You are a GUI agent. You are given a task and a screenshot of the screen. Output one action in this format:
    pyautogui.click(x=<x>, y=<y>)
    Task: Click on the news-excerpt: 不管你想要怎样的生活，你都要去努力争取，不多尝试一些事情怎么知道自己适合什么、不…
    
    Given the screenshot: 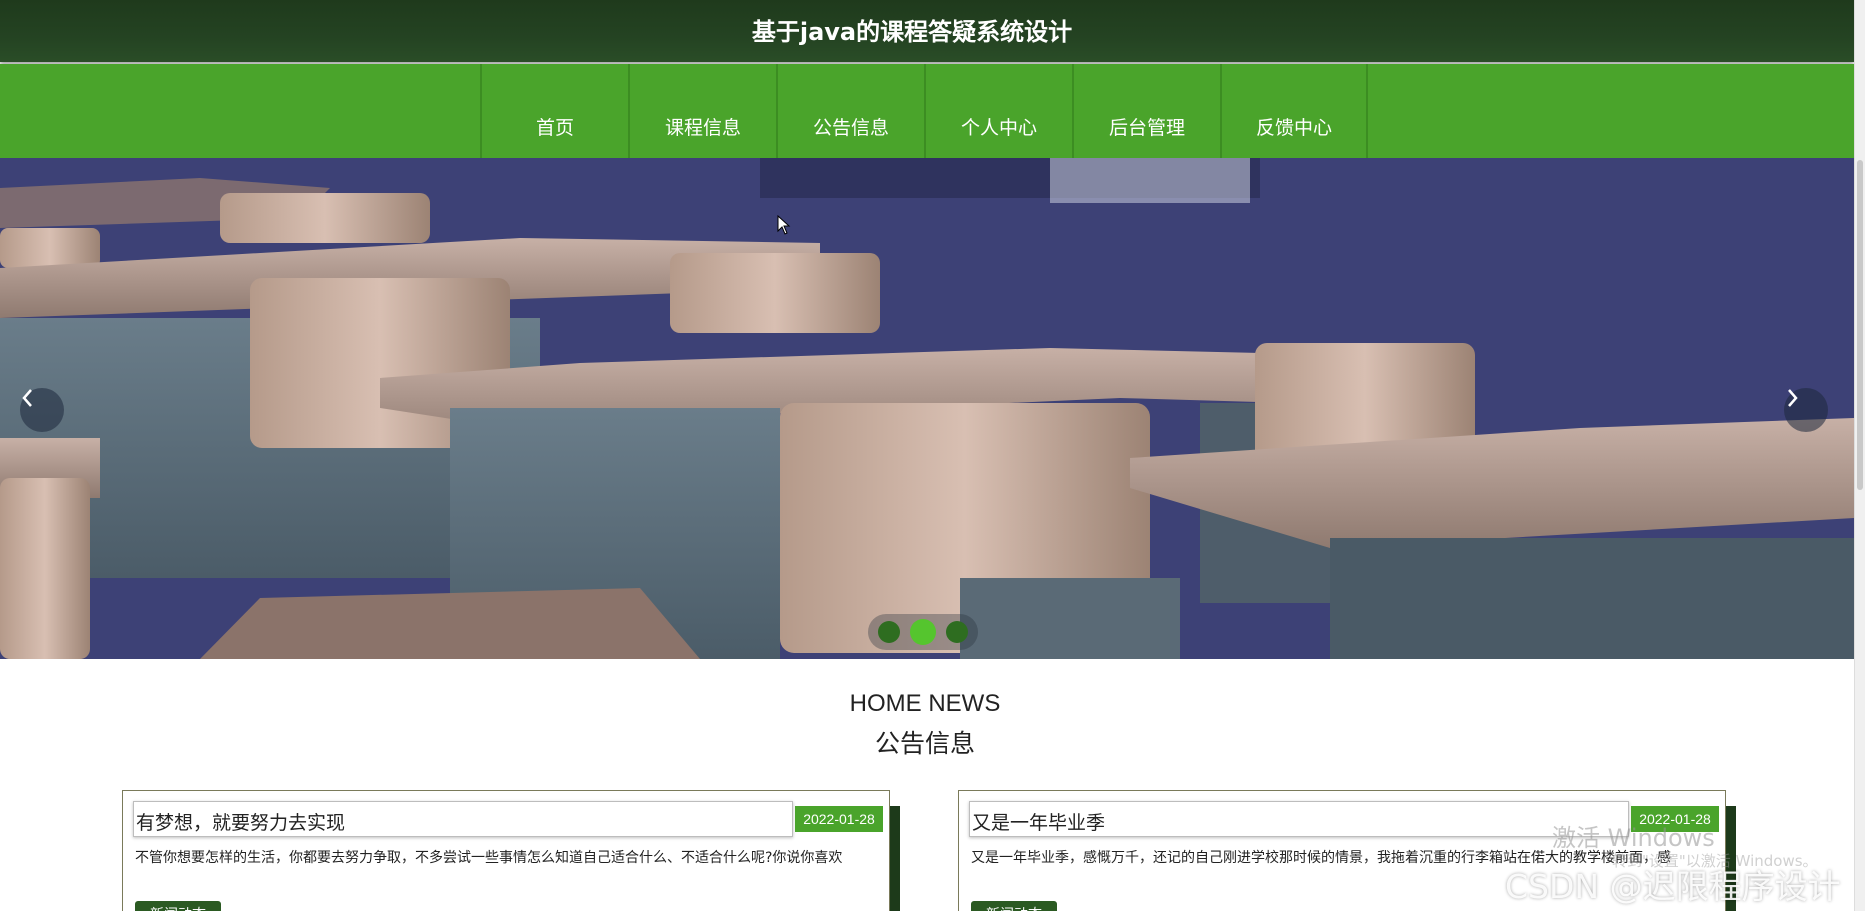 What is the action you would take?
    pyautogui.click(x=489, y=858)
    